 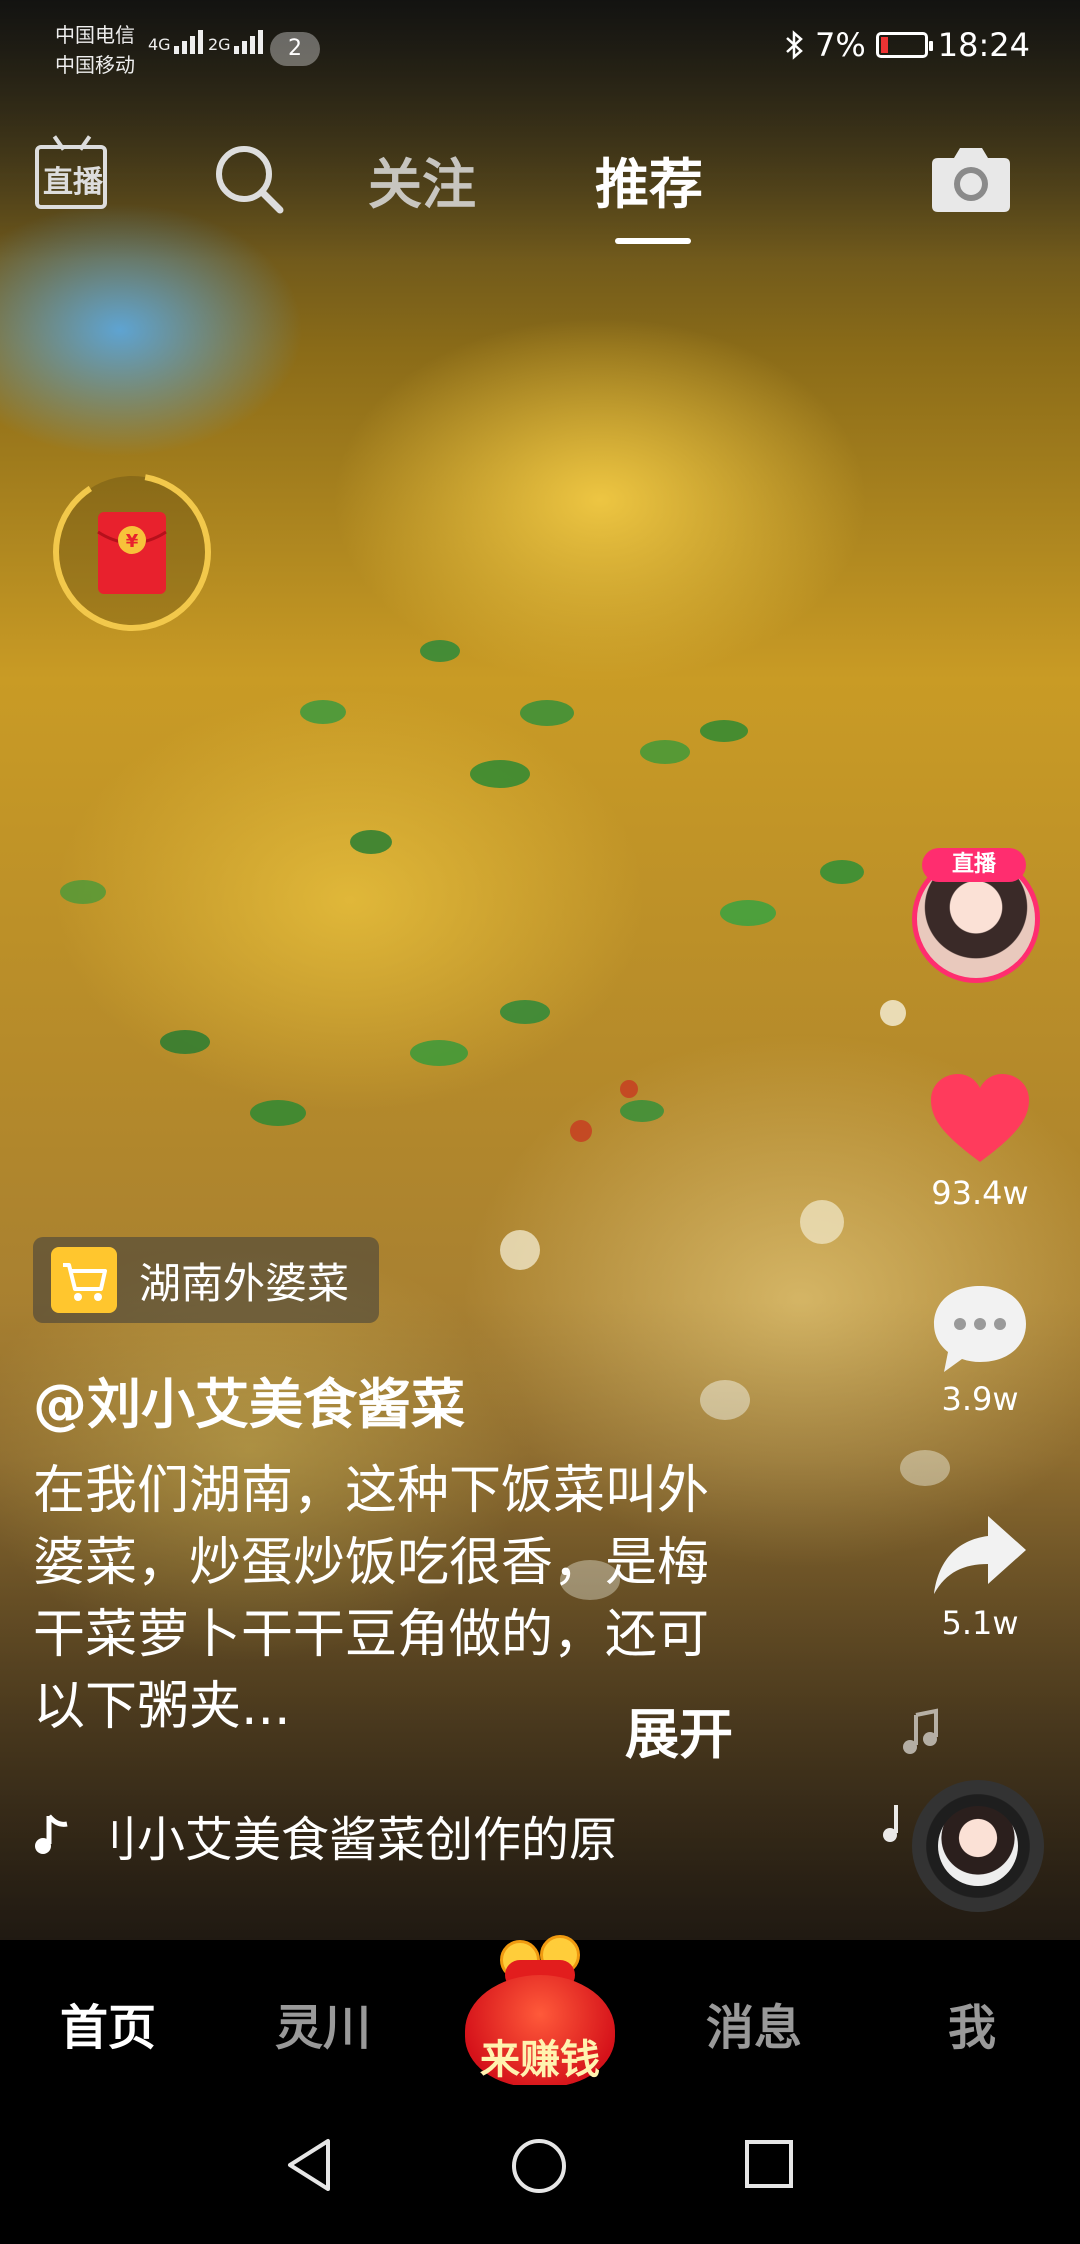 What do you see at coordinates (353, 1838) in the screenshot?
I see `music-title: 刂小艾美食酱菜创作的原` at bounding box center [353, 1838].